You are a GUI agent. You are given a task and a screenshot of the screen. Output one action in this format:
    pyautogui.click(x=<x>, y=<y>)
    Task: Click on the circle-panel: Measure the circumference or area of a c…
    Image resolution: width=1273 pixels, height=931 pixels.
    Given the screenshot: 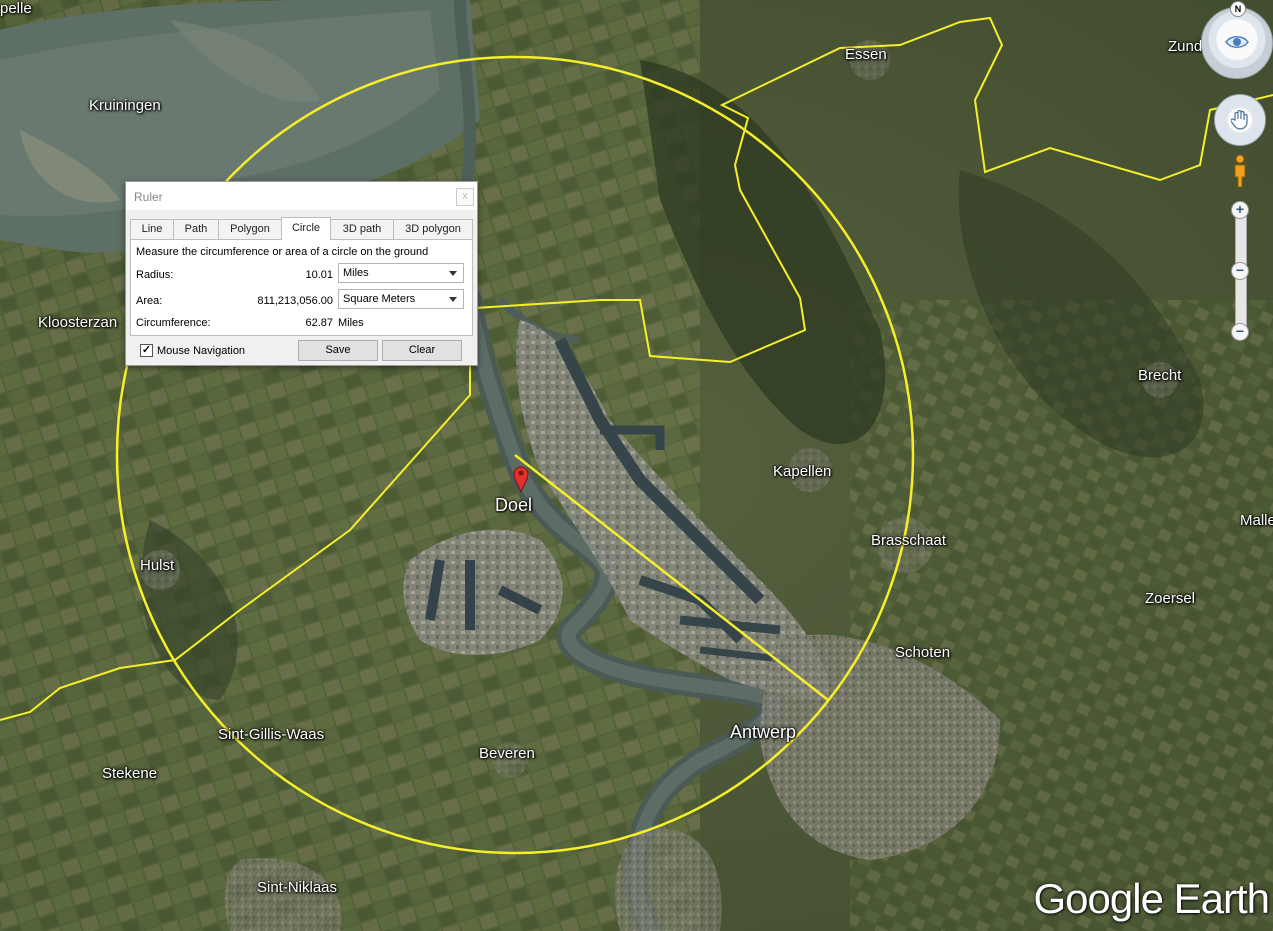 What is the action you would take?
    pyautogui.click(x=301, y=287)
    